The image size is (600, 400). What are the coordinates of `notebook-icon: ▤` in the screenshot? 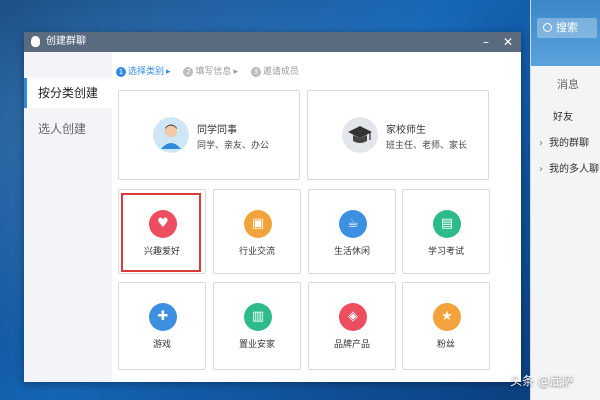 It's located at (447, 224).